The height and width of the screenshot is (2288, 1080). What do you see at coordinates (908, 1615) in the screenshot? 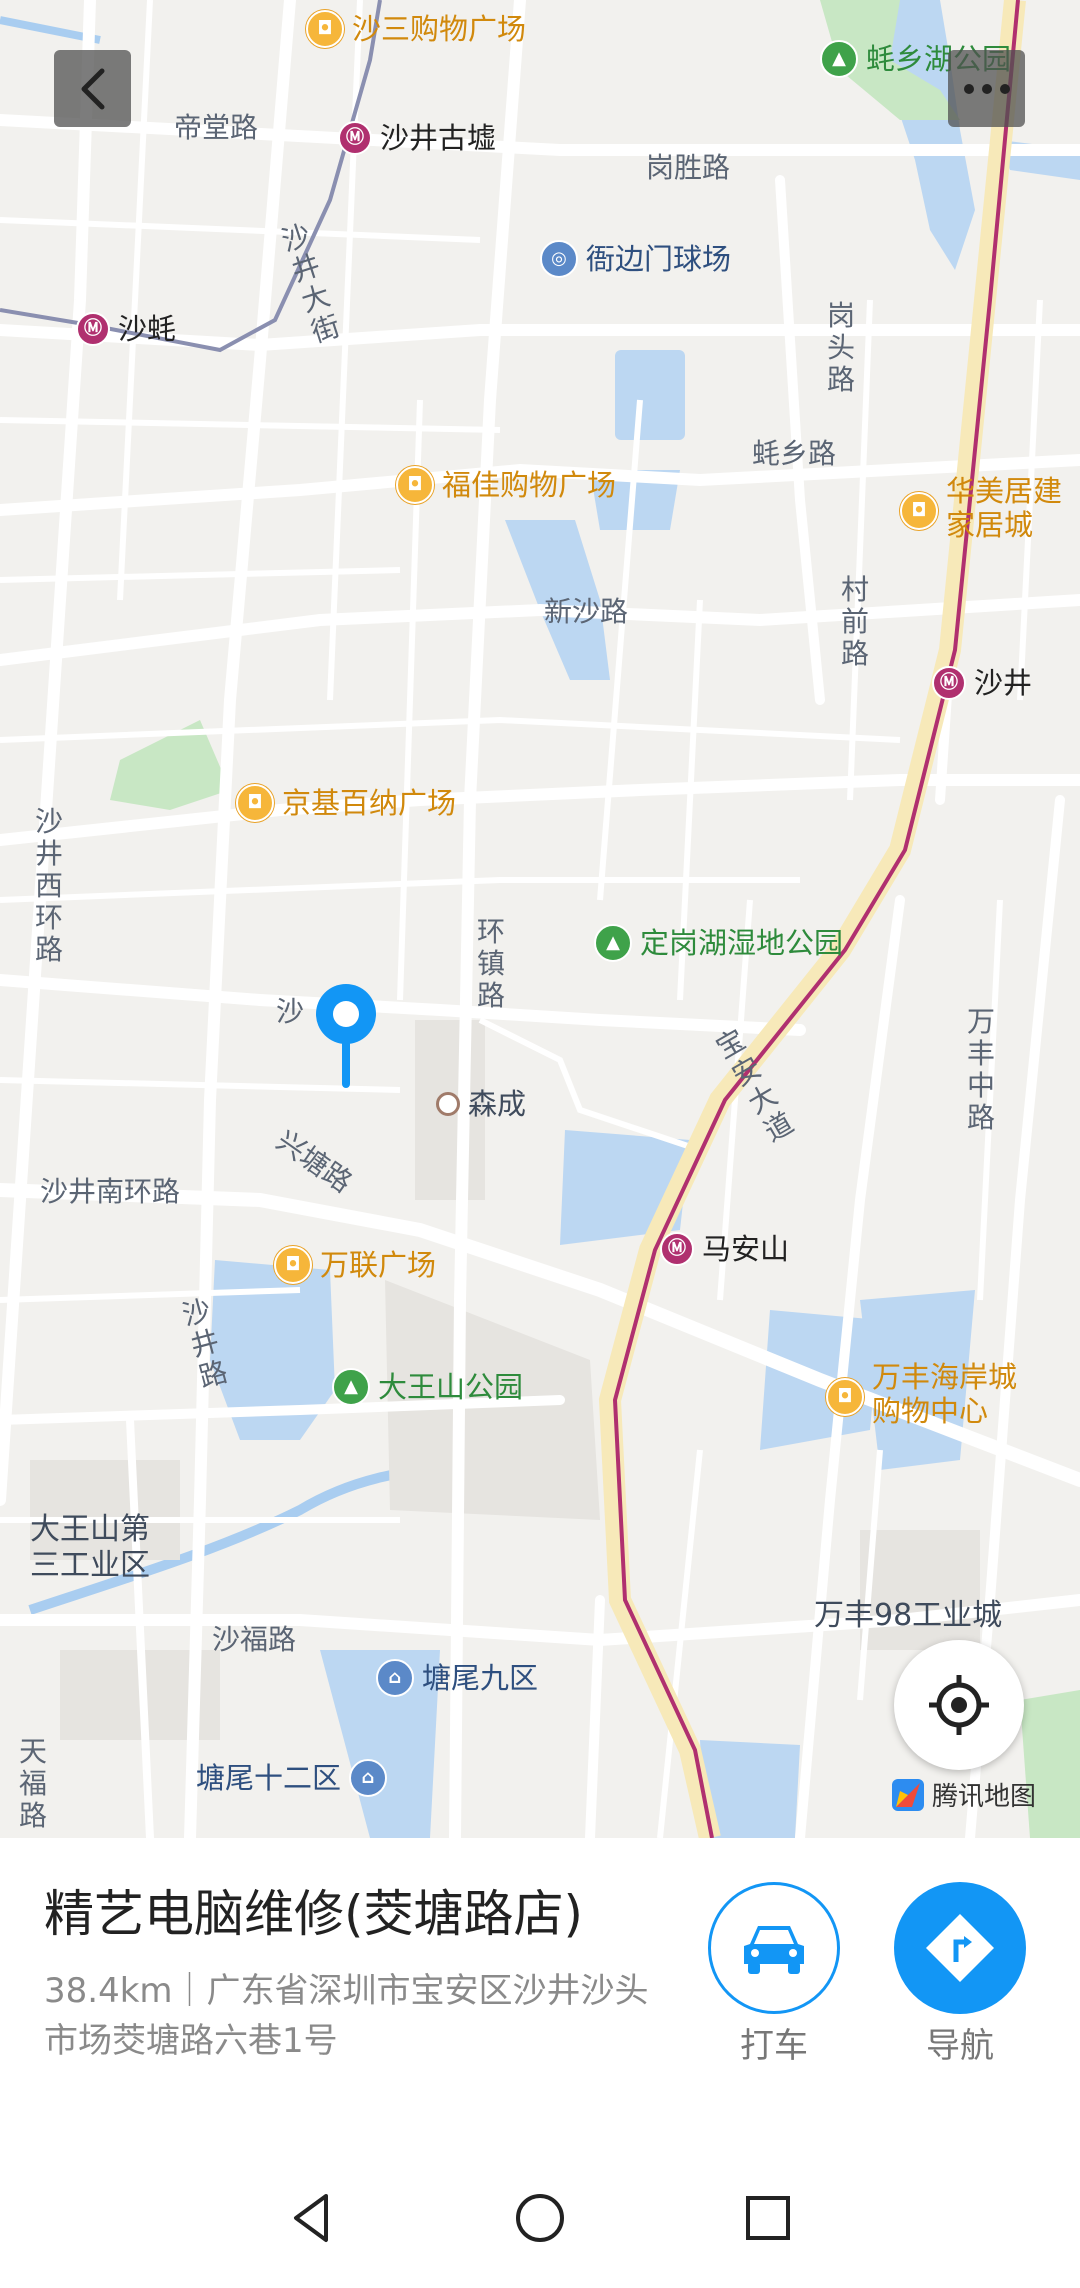
I see `area-wanfeng-98: 万丰98工业城` at bounding box center [908, 1615].